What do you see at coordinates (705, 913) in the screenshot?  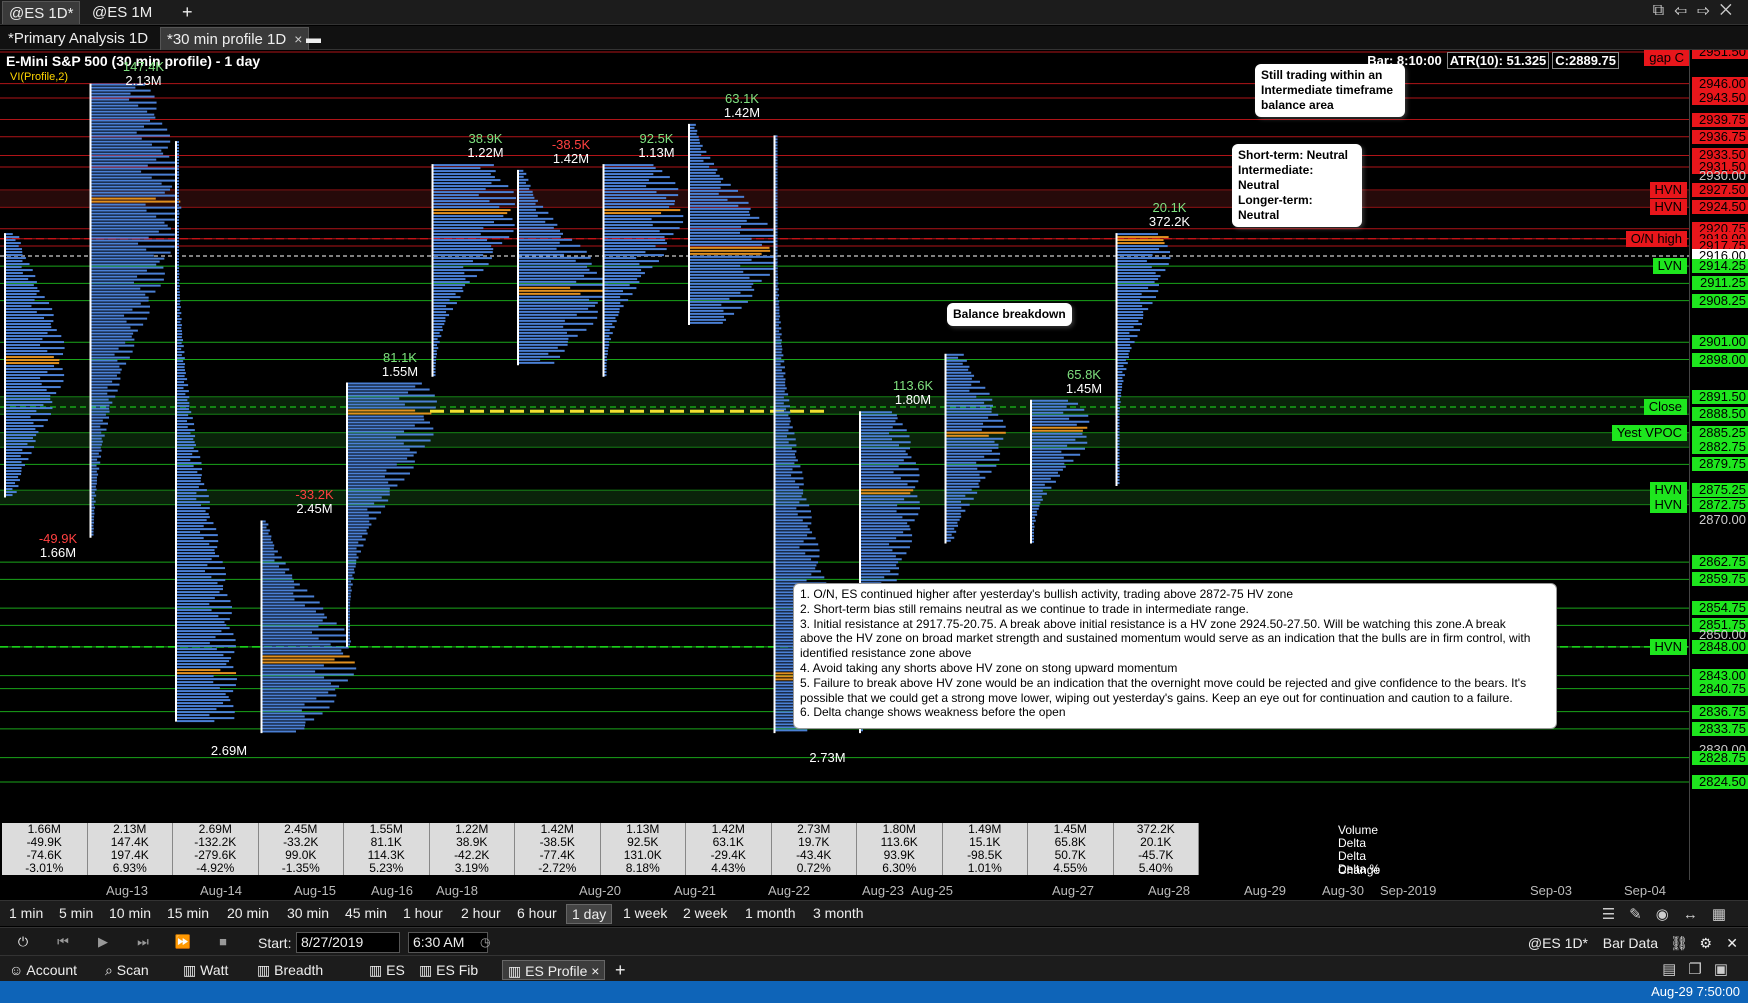 I see `timeframe-button: 2 week` at bounding box center [705, 913].